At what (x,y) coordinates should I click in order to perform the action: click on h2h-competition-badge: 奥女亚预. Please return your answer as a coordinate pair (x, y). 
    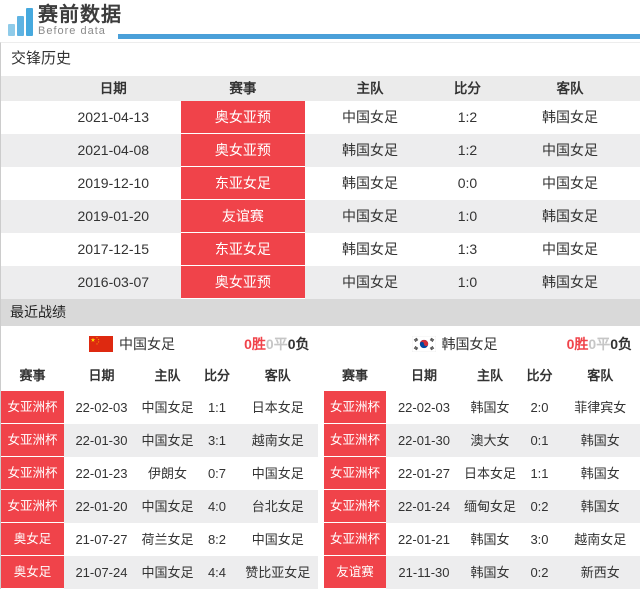
    Looking at the image, I should click on (243, 150).